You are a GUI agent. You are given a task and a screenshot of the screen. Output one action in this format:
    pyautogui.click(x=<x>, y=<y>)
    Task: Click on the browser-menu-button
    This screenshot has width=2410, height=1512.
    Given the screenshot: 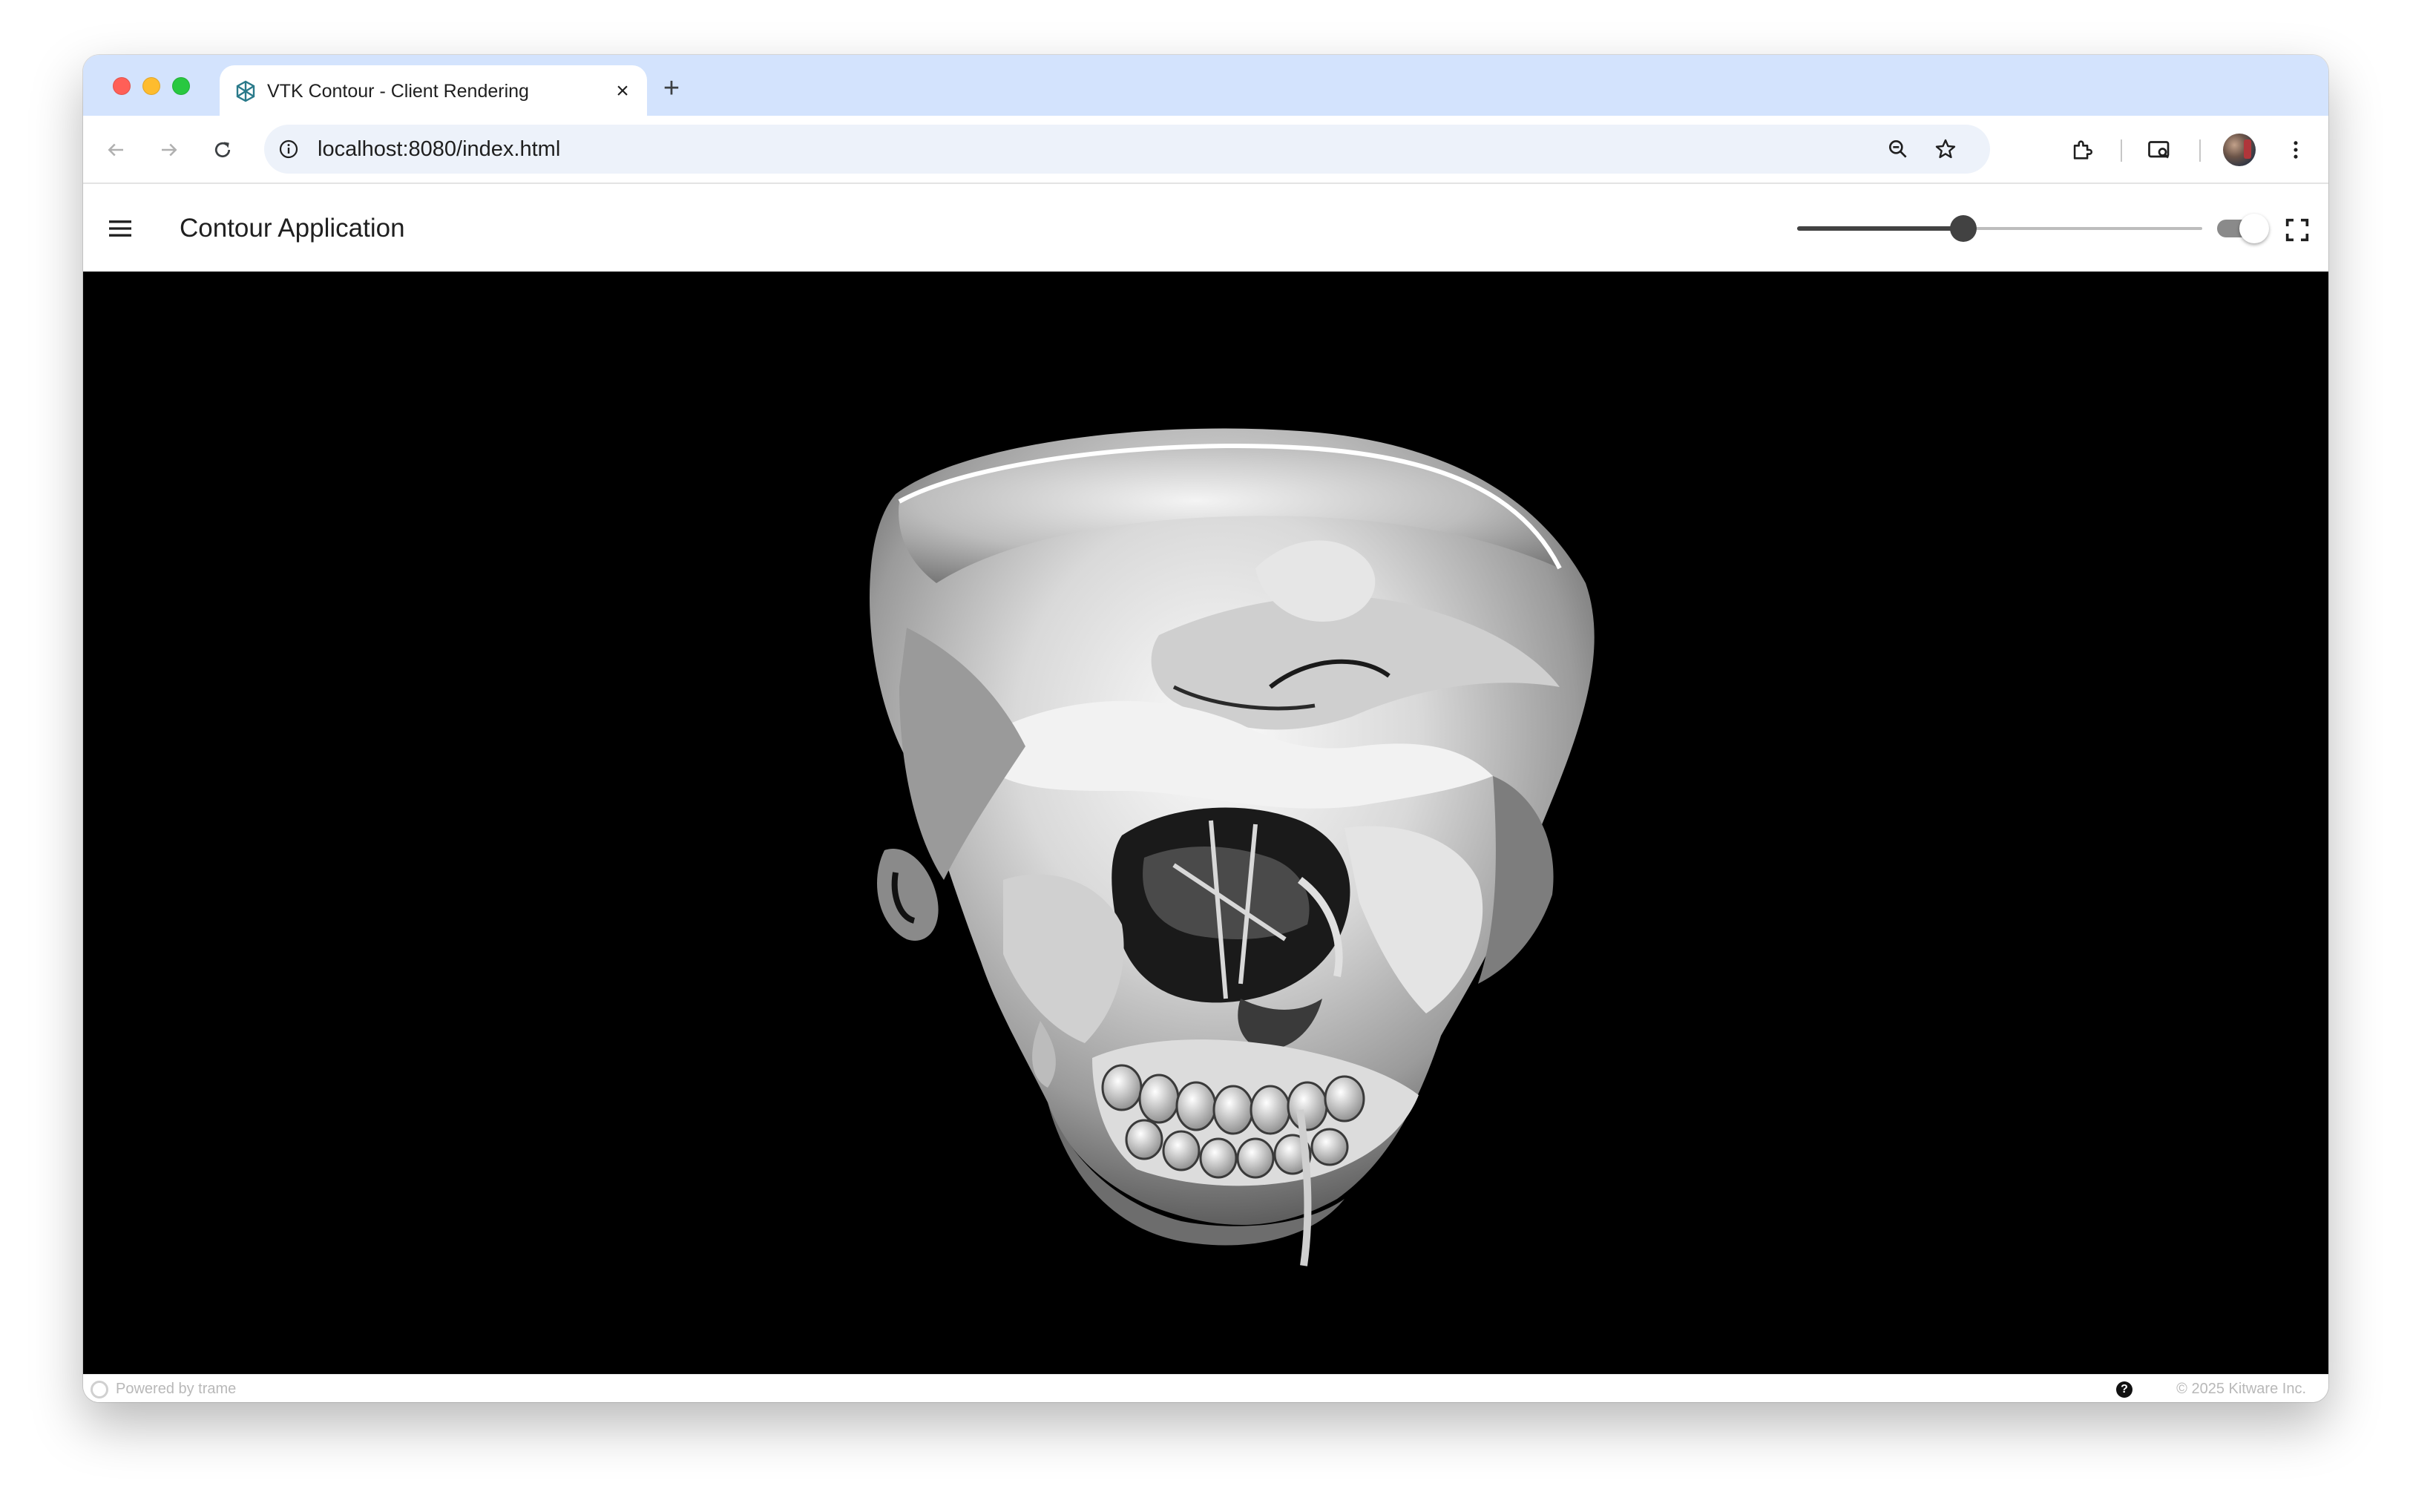 What is the action you would take?
    pyautogui.click(x=2296, y=150)
    